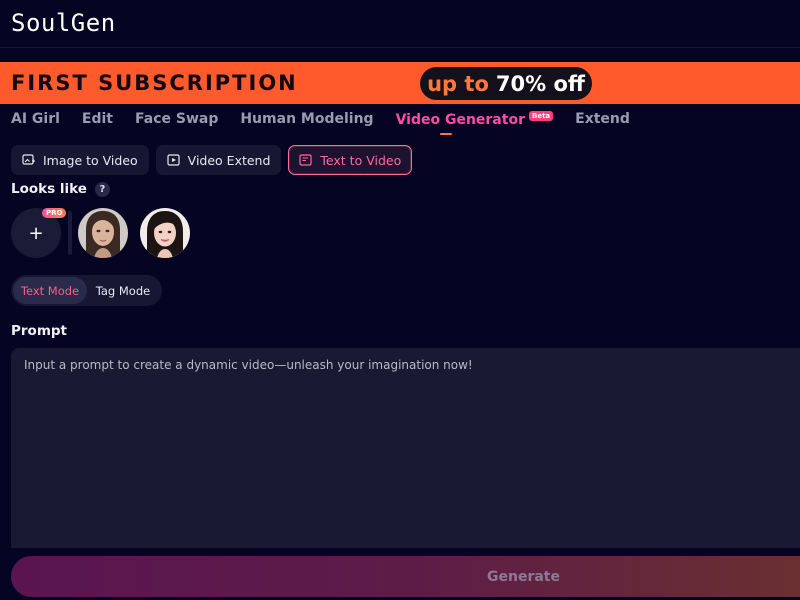 The width and height of the screenshot is (800, 600). I want to click on nav-tab-label: Face Swap, so click(177, 119).